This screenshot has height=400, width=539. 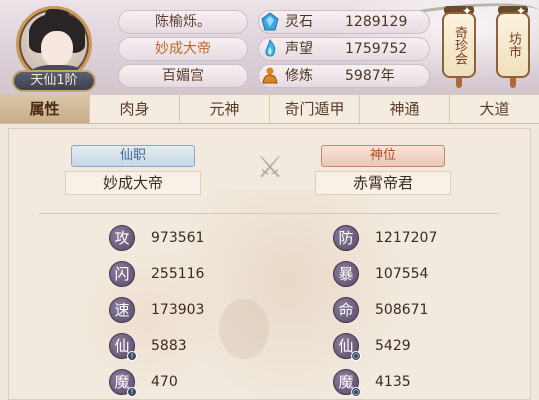 What do you see at coordinates (346, 274) in the screenshot?
I see `critical-icon: 暴` at bounding box center [346, 274].